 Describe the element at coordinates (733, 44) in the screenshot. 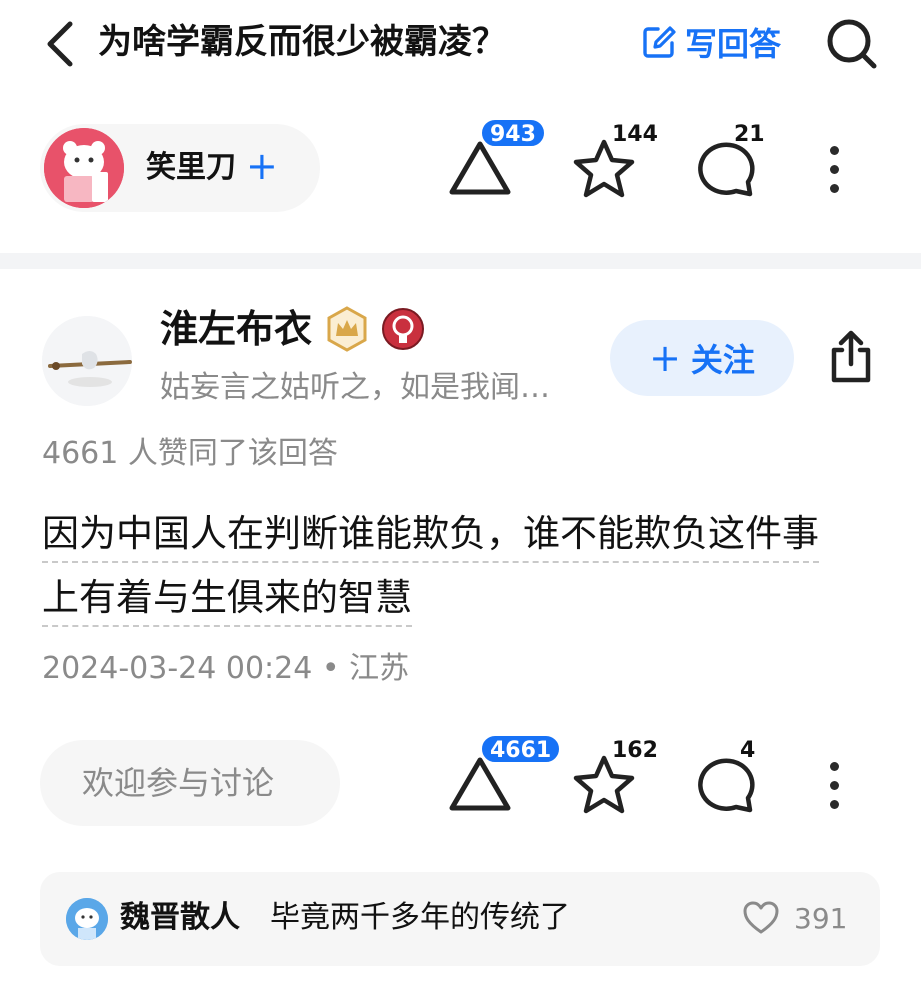

I see `write-answer-label: 写回答` at that location.